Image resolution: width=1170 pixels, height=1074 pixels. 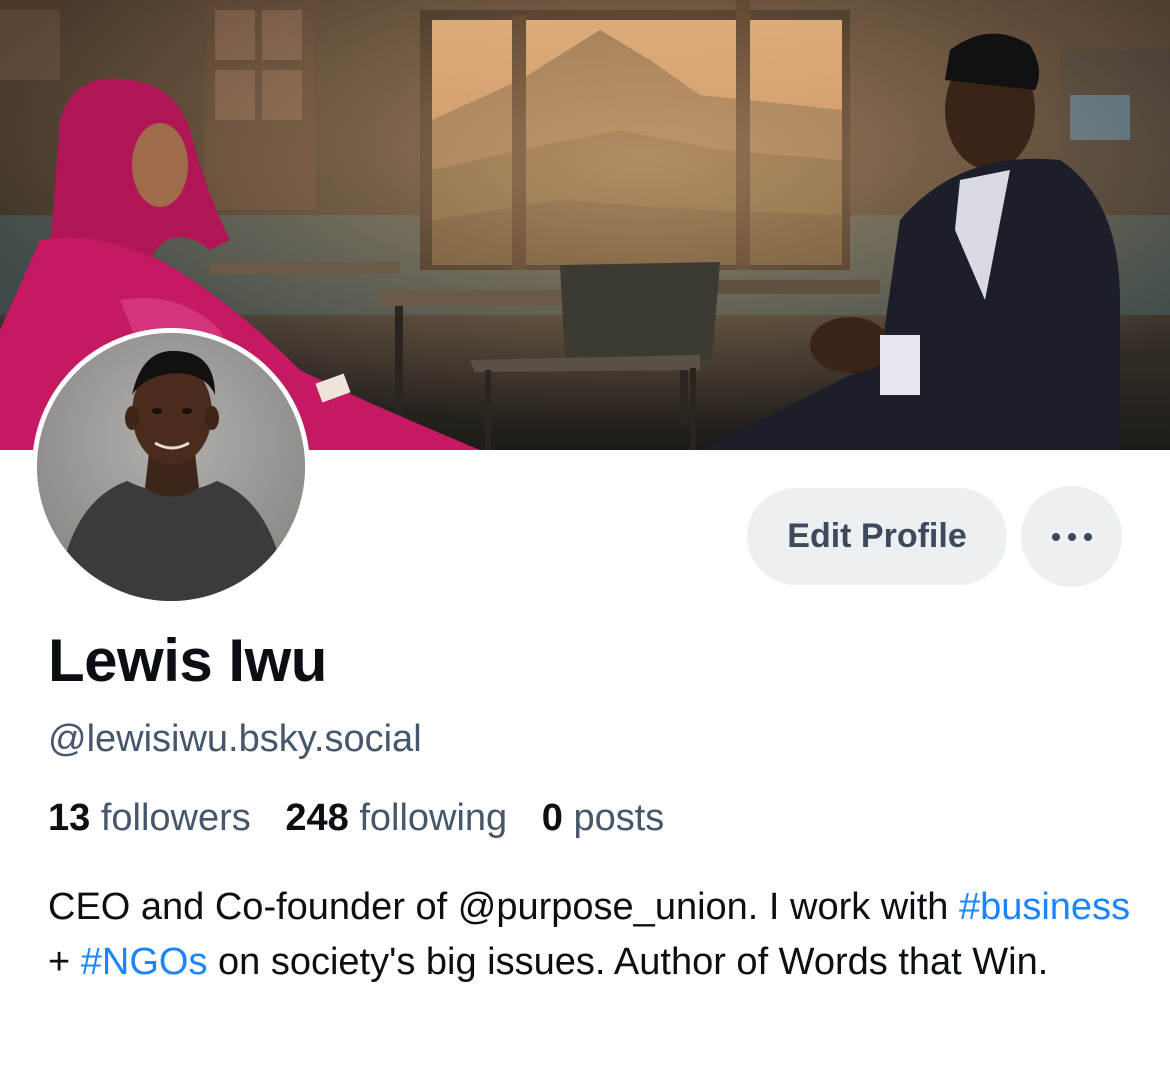 What do you see at coordinates (433, 818) in the screenshot?
I see `following-label: following` at bounding box center [433, 818].